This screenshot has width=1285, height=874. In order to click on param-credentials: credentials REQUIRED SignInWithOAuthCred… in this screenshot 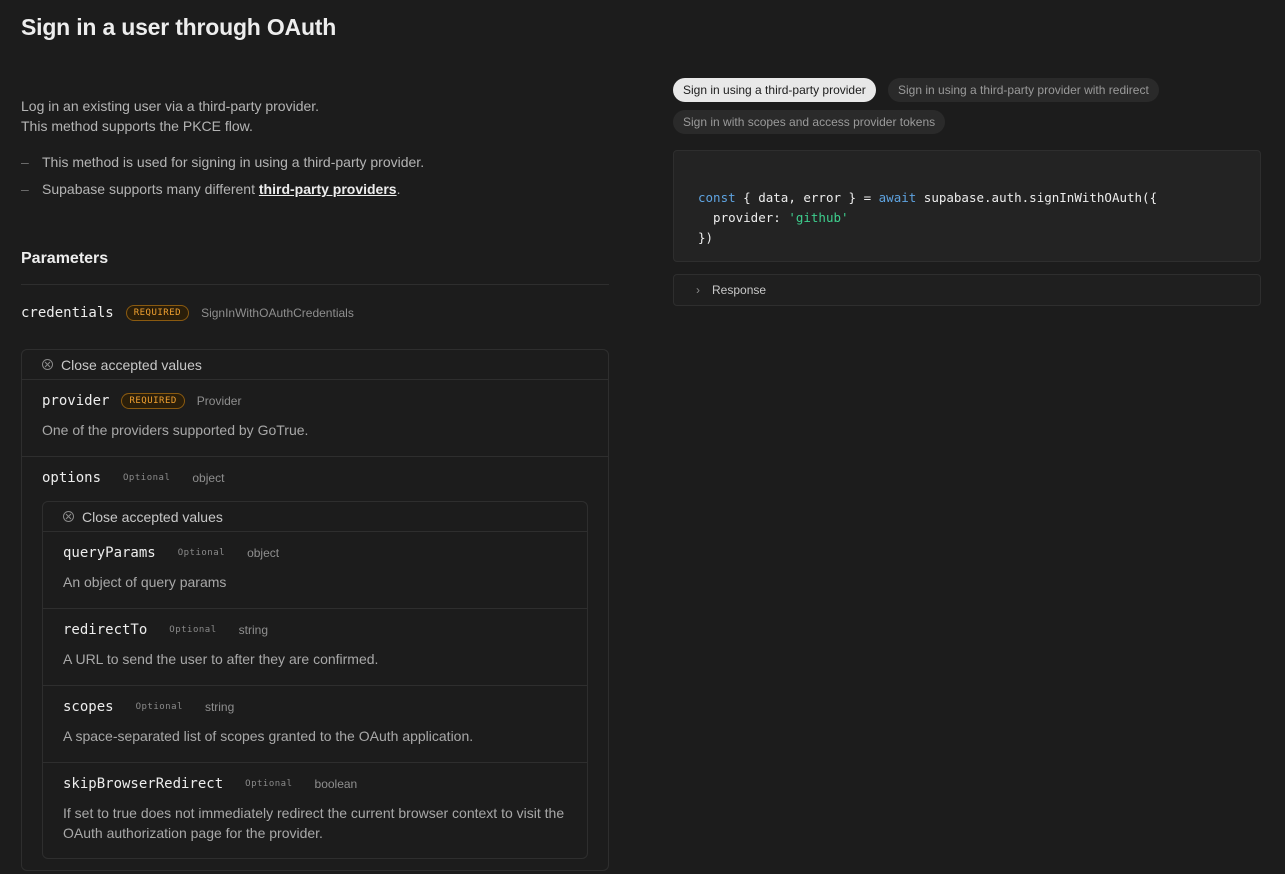, I will do `click(187, 313)`.